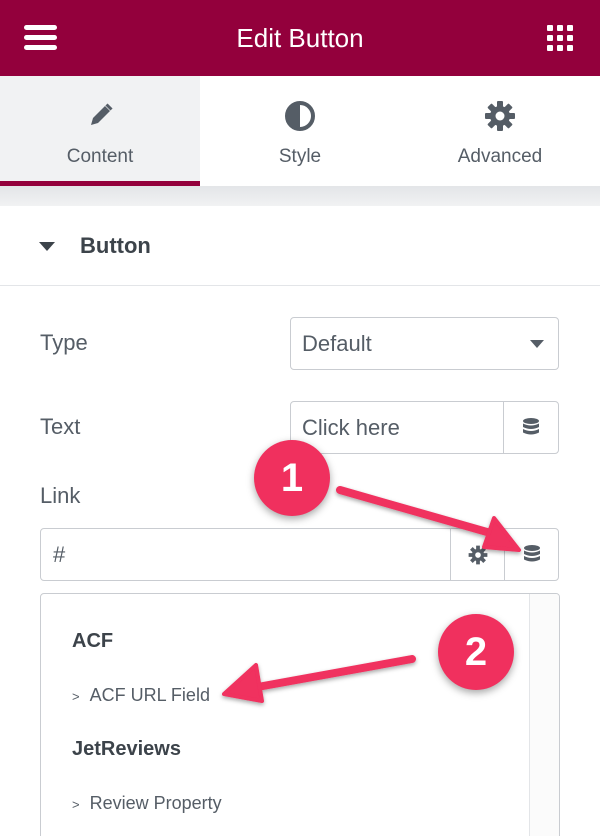 Image resolution: width=600 pixels, height=836 pixels. Describe the element at coordinates (424, 343) in the screenshot. I see `type-select: Default` at that location.